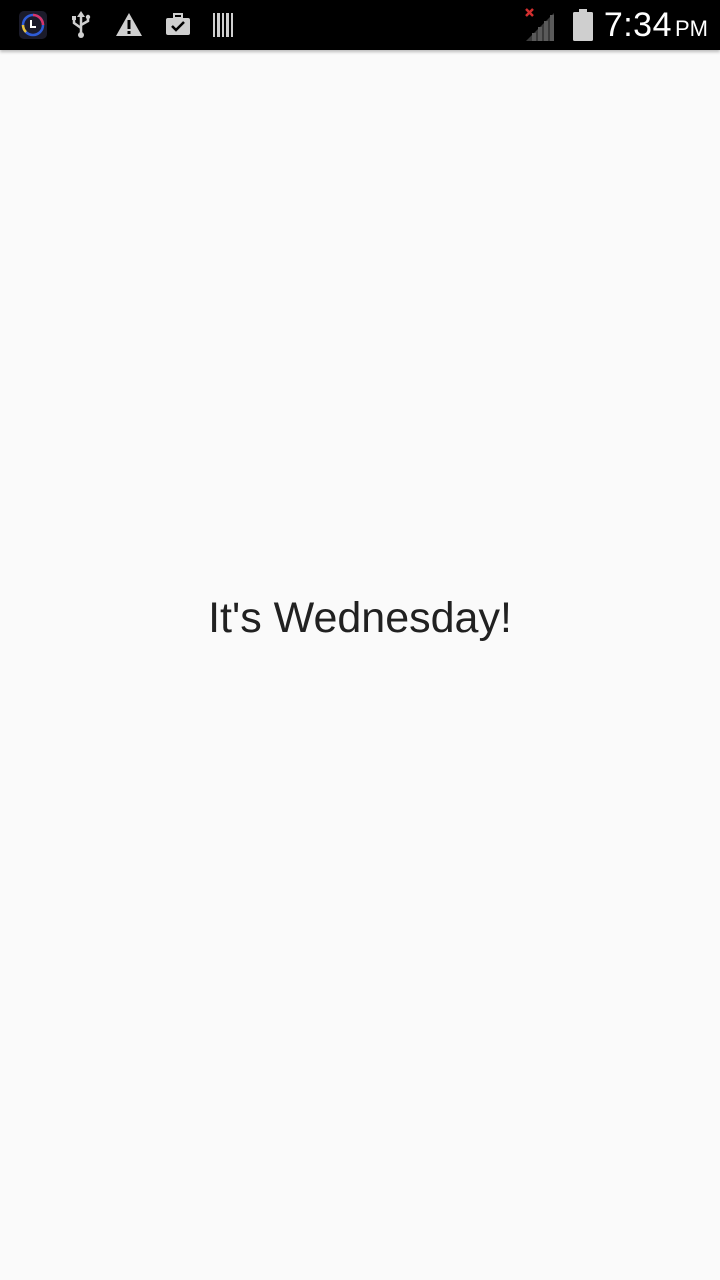 Image resolution: width=720 pixels, height=1280 pixels. I want to click on system-status: 7:34 PM, so click(616, 25).